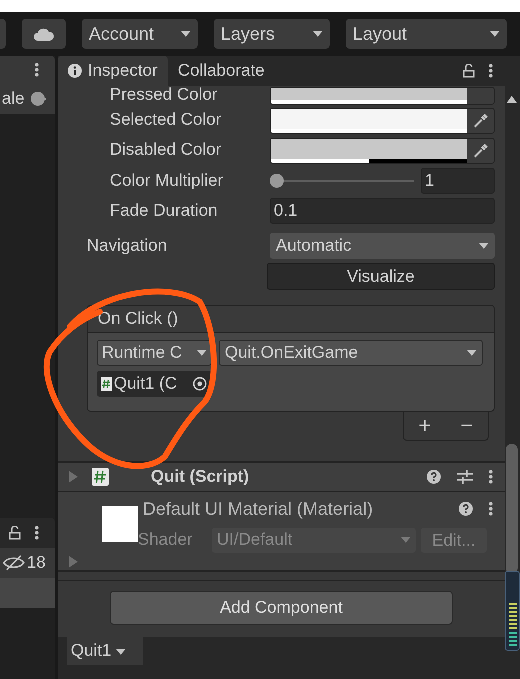 This screenshot has width=520, height=679. What do you see at coordinates (382, 246) in the screenshot?
I see `navigation-dropdown: Automatic` at bounding box center [382, 246].